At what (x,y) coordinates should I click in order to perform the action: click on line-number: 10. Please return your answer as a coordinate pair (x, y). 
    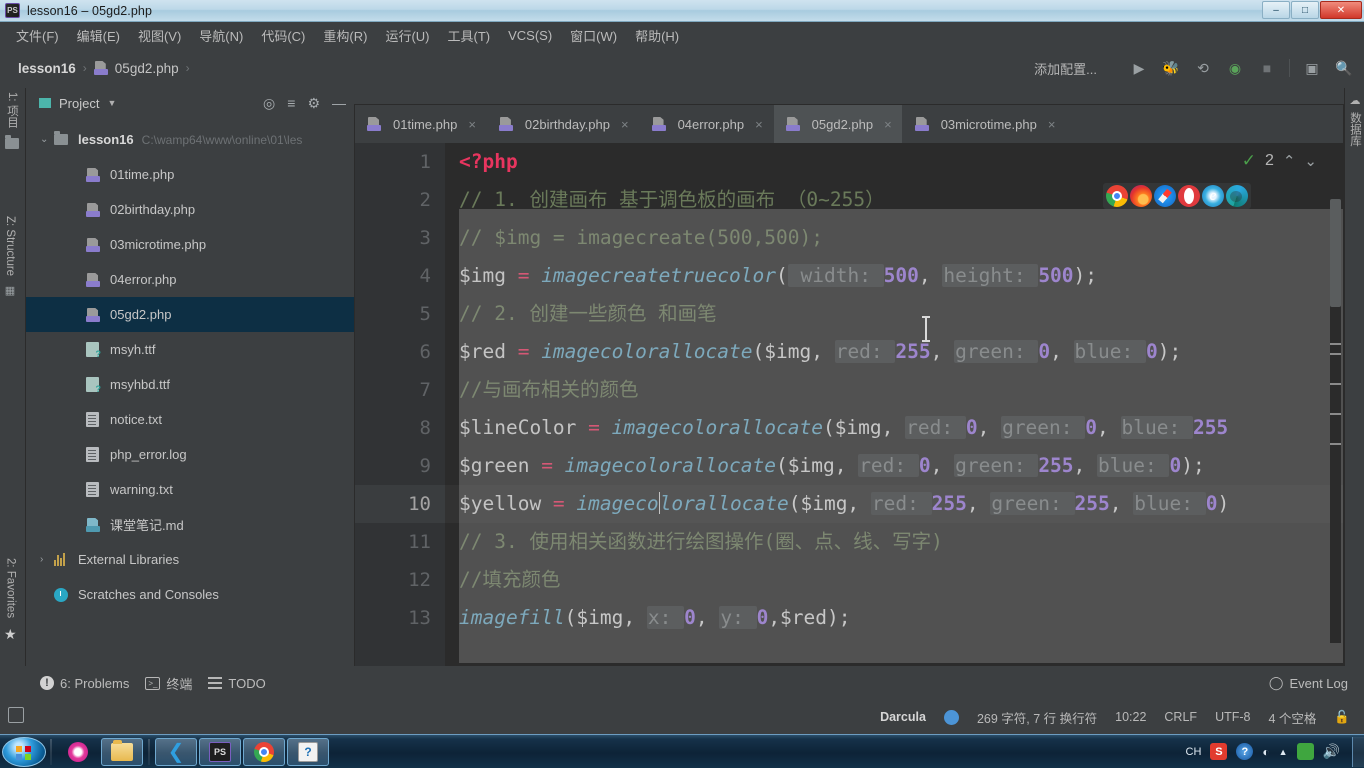
    Looking at the image, I should click on (400, 504).